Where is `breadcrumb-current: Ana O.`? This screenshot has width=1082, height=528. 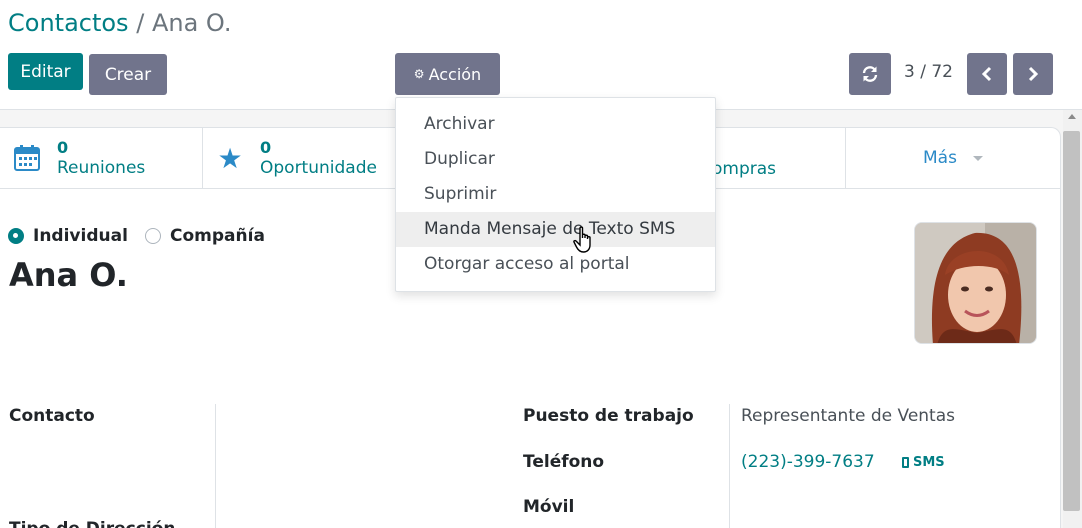 breadcrumb-current: Ana O. is located at coordinates (191, 23).